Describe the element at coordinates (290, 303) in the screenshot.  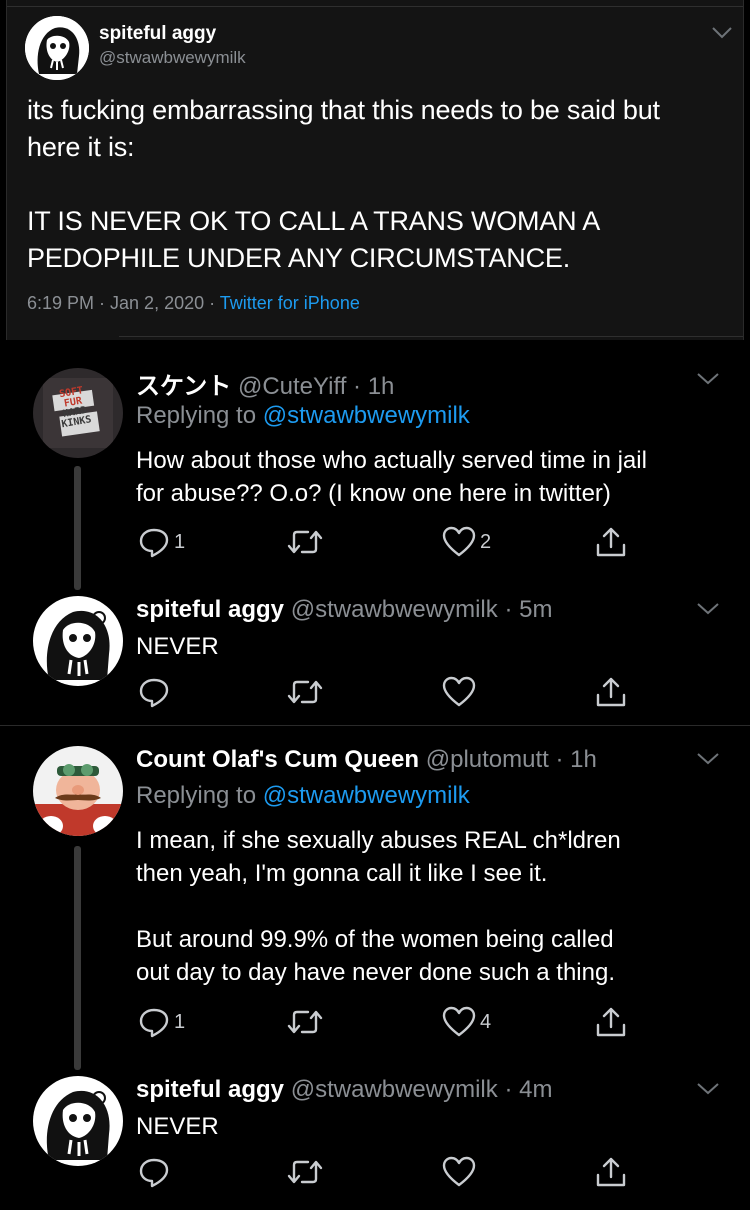
I see `tweet-source-link: Twitter for iPhone` at that location.